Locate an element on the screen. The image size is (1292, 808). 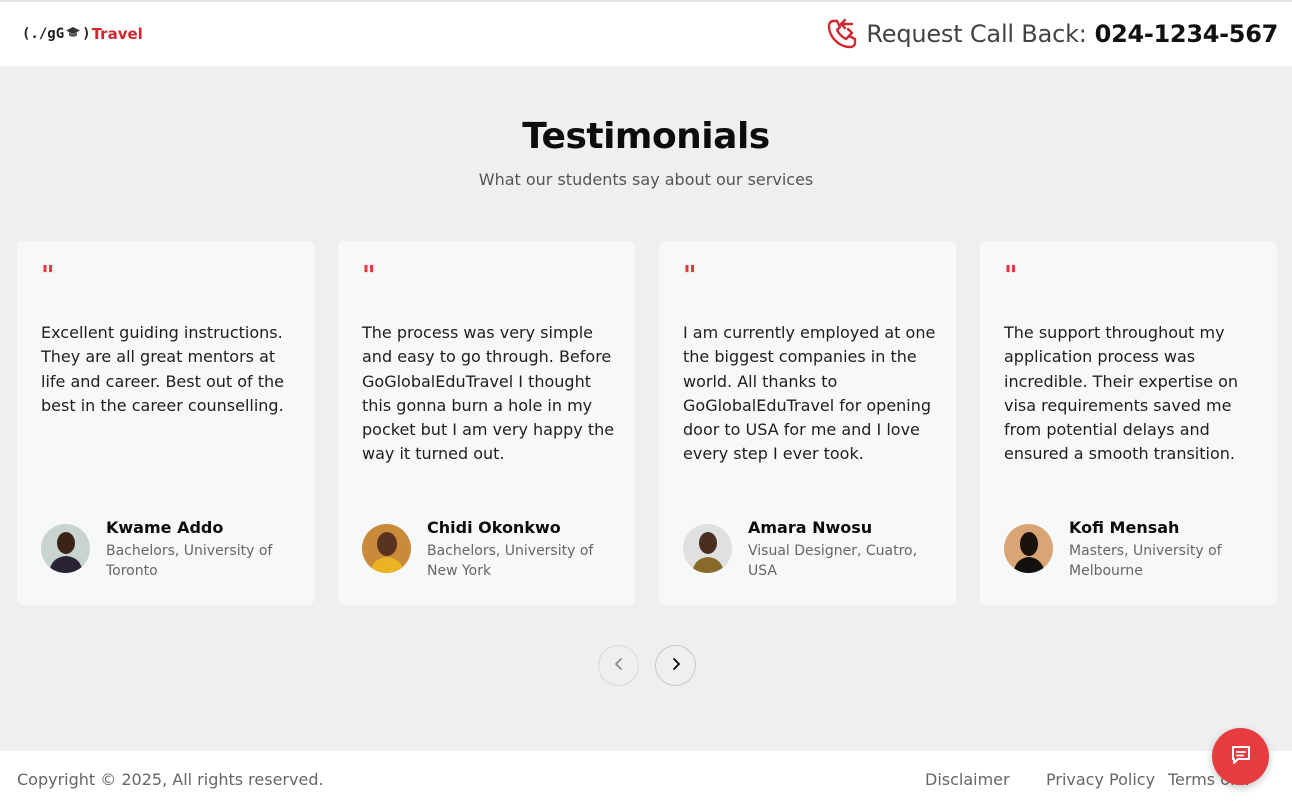
footer-link-privacy-policy: Privacy Policy is located at coordinates (1100, 779).